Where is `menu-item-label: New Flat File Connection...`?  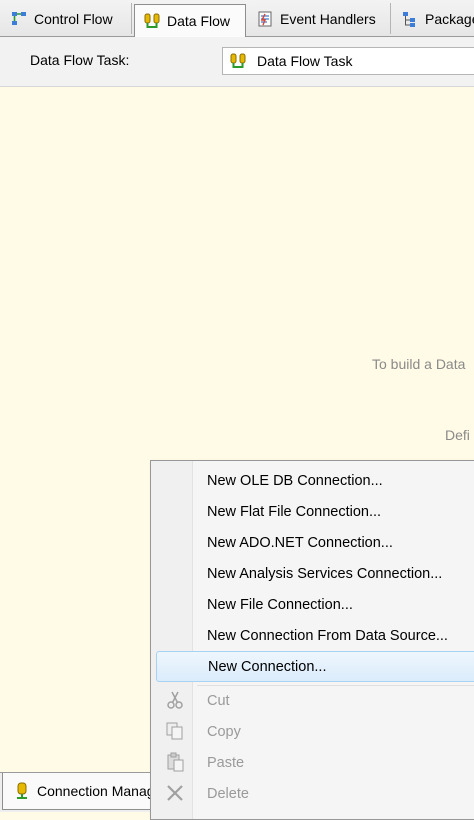
menu-item-label: New Flat File Connection... is located at coordinates (294, 511).